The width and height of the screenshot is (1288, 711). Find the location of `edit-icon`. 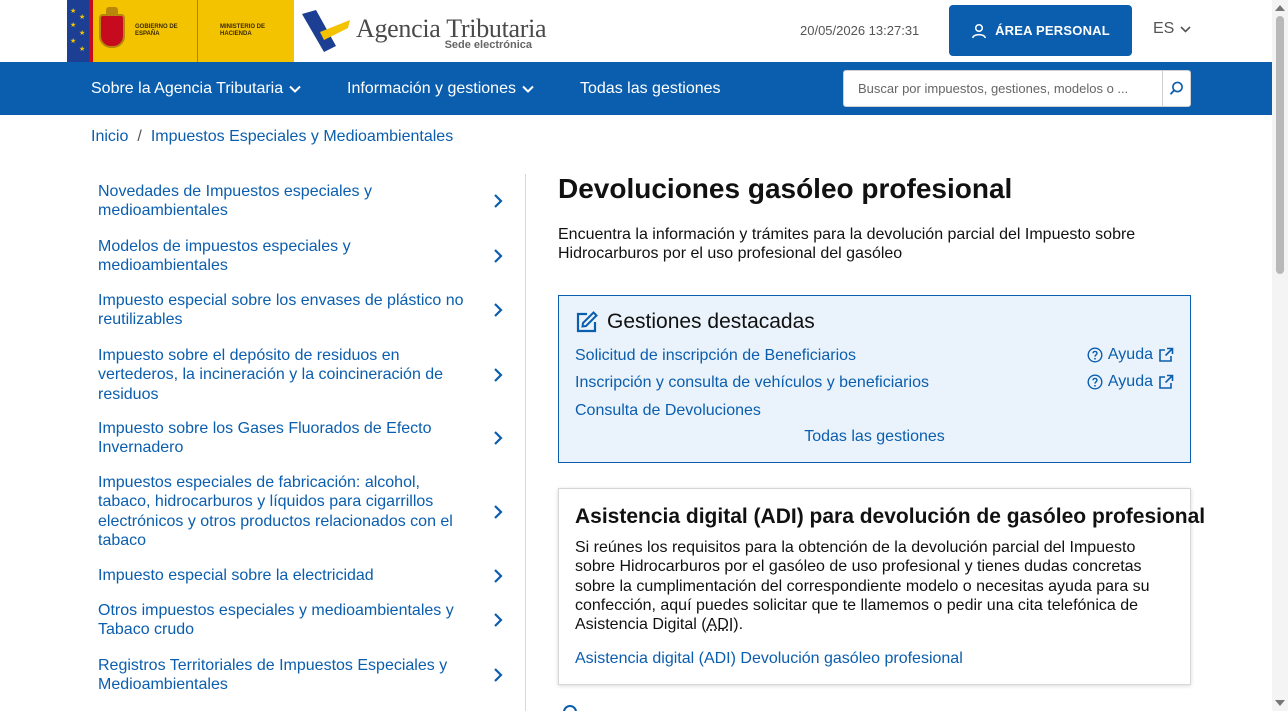

edit-icon is located at coordinates (587, 322).